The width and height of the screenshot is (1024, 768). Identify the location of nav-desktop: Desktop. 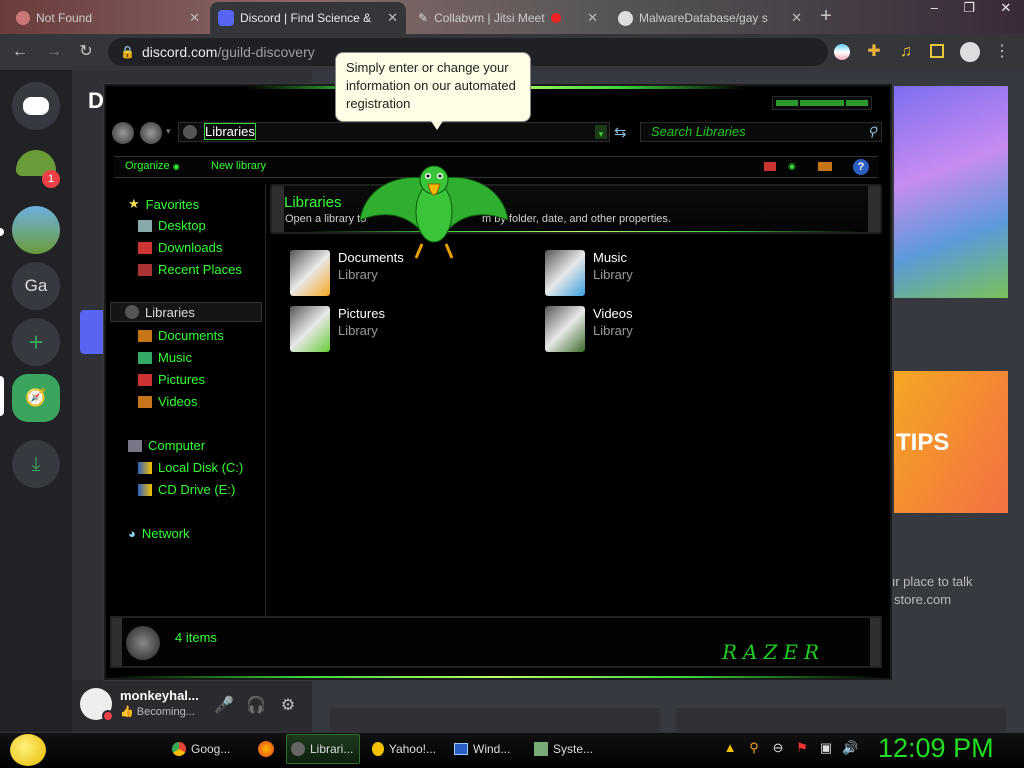
(172, 225).